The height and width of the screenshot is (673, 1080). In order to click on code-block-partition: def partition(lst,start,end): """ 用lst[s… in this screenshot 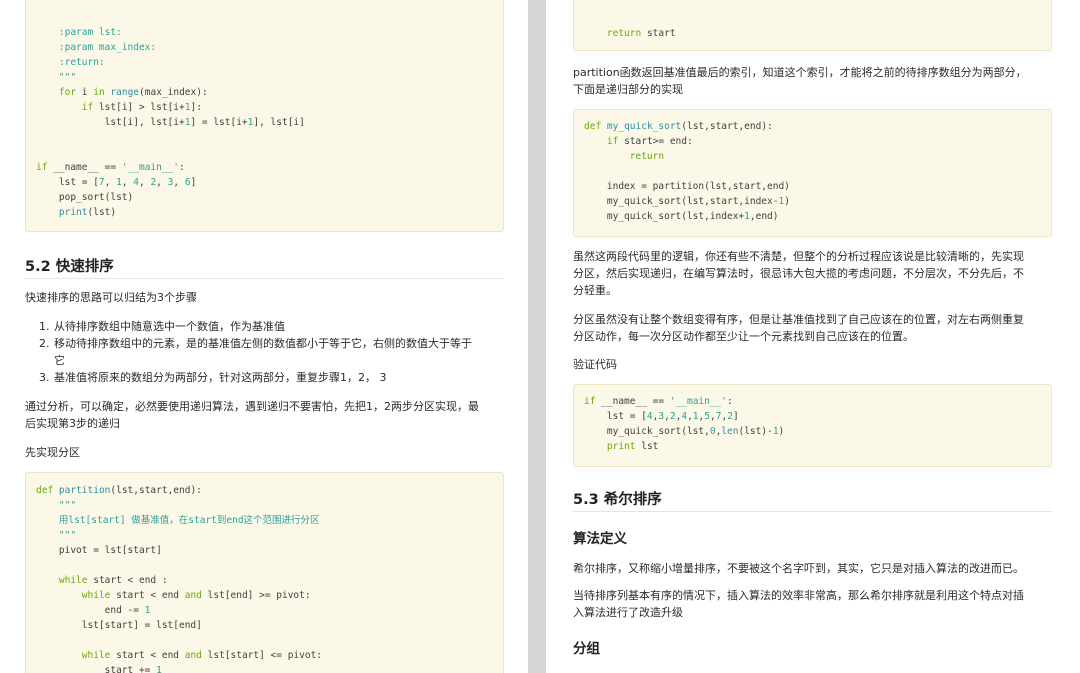, I will do `click(264, 572)`.